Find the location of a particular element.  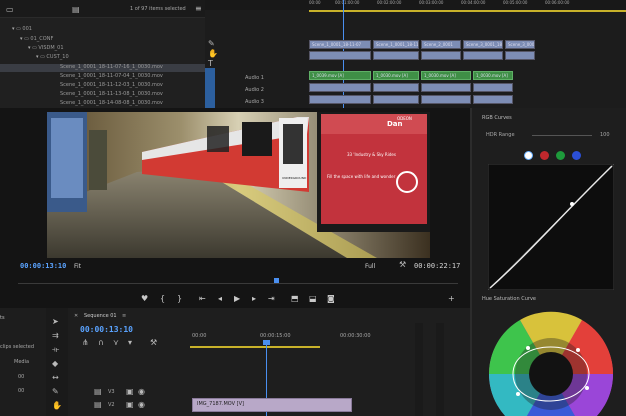

lift-icon: ⬒ is located at coordinates (295, 298).